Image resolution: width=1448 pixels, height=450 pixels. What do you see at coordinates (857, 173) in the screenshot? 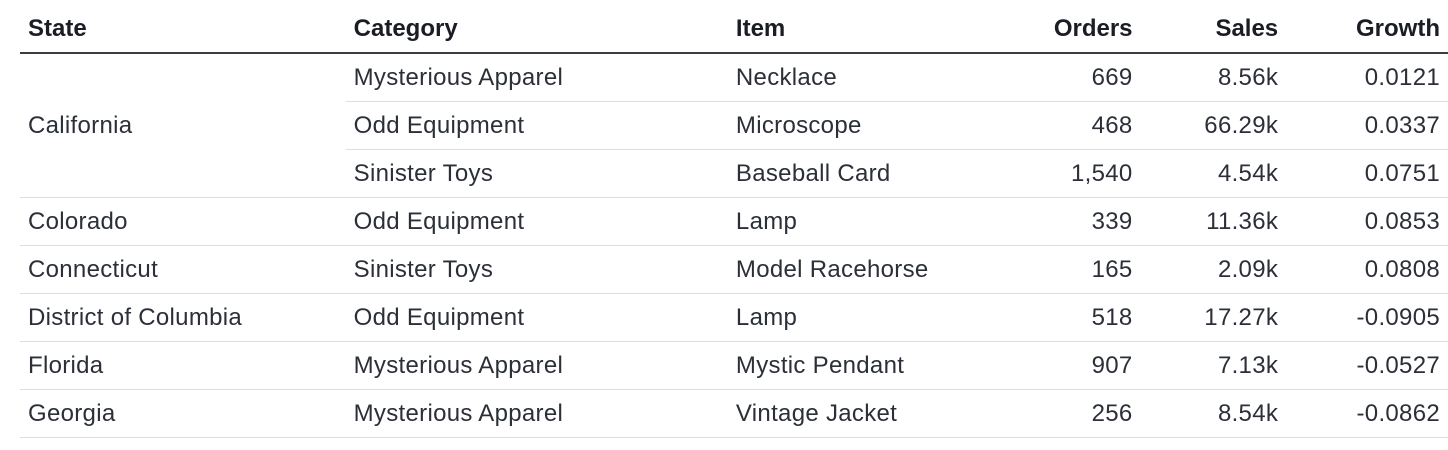
I see `cell-item: Baseball Card` at bounding box center [857, 173].